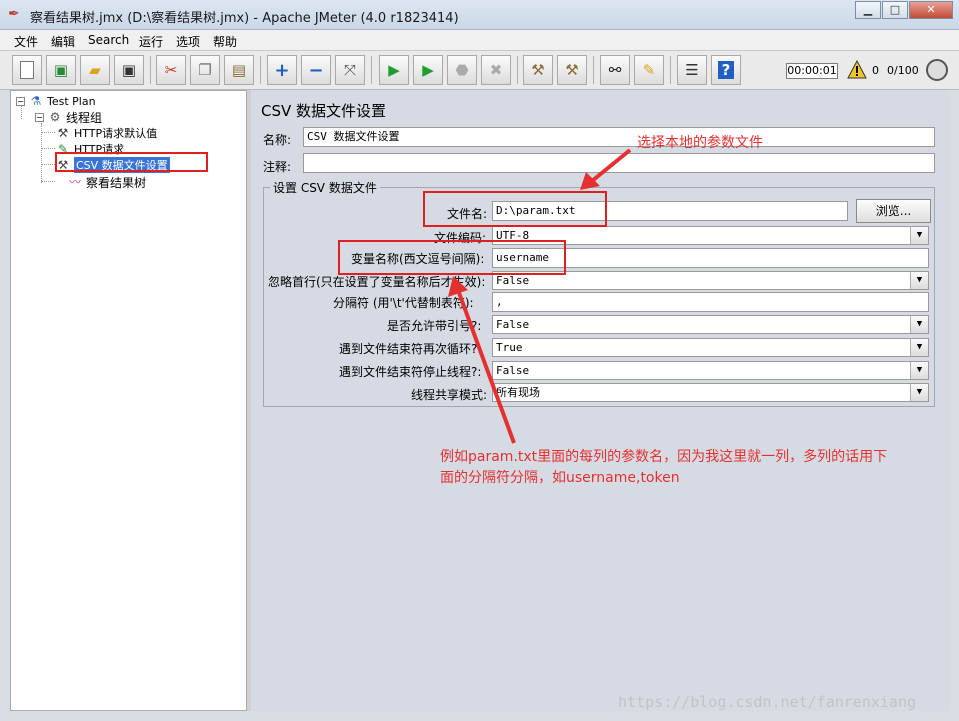 The image size is (959, 721). I want to click on annotation-explain-line-1: 例如param.txt里面的每列的参数名，因为我这里就一列，多列的话用下, so click(664, 457).